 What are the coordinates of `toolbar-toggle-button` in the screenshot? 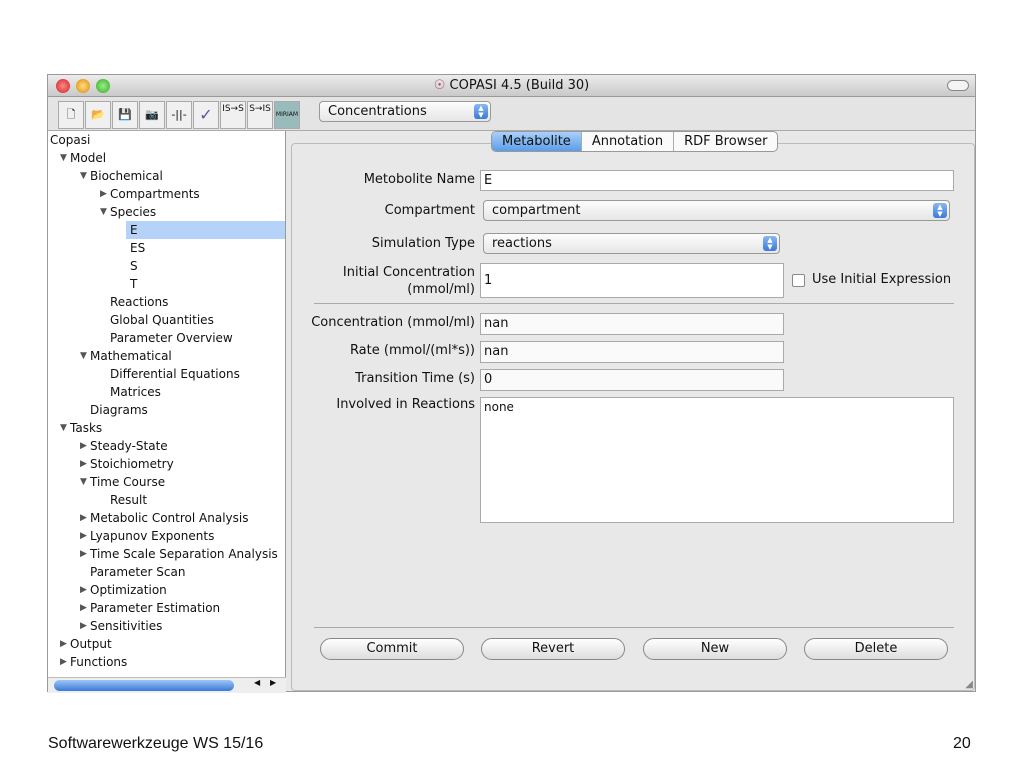 It's located at (958, 85).